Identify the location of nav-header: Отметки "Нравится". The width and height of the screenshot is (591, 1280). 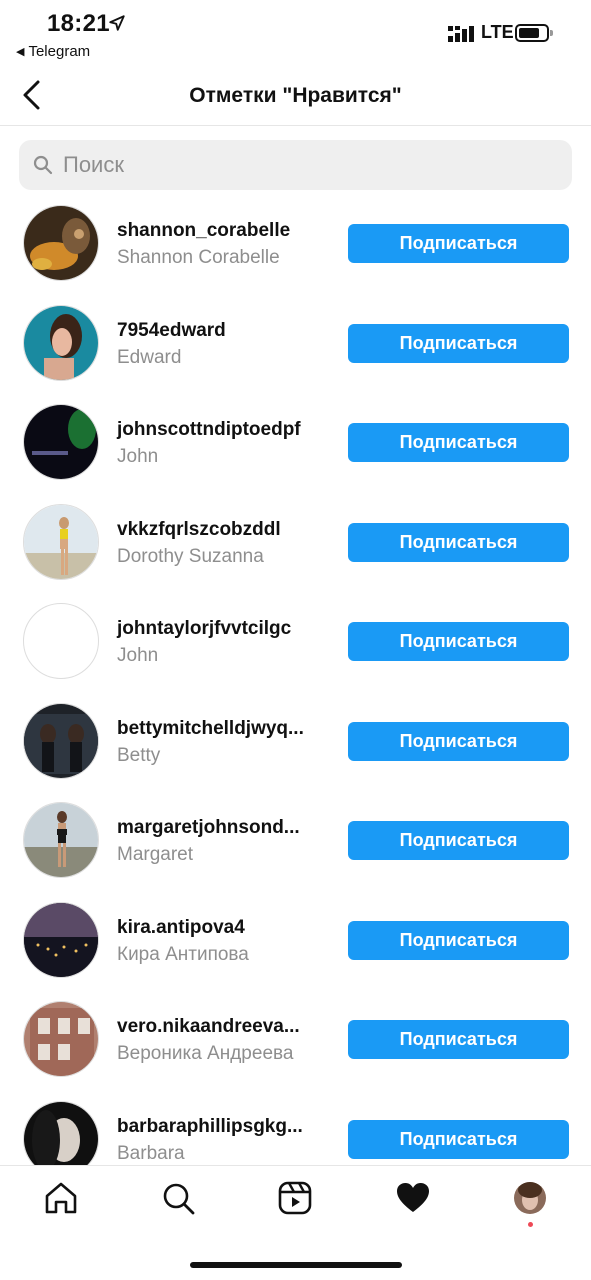
(295, 95).